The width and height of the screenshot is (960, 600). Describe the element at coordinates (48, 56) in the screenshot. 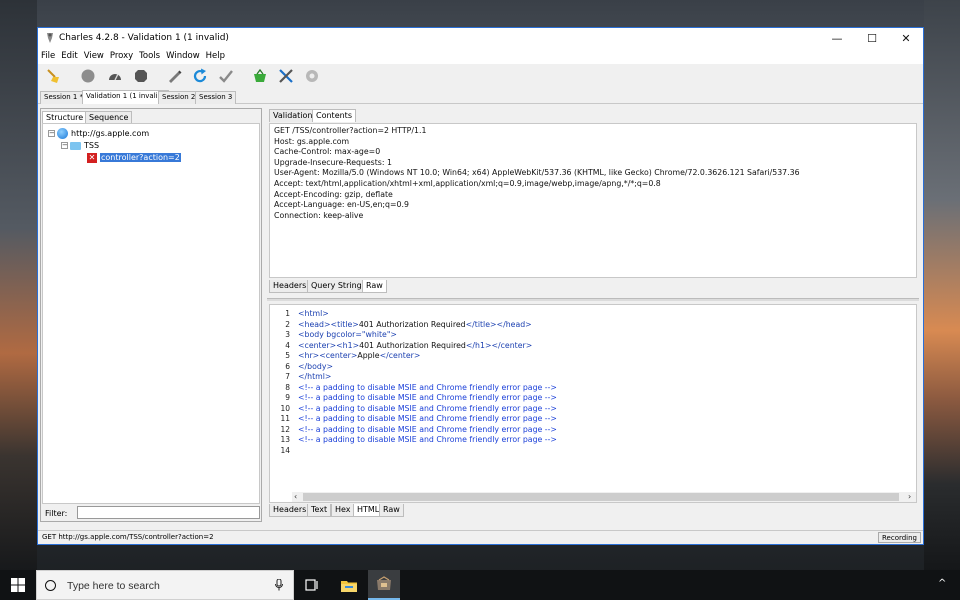

I see `menu-file: File` at that location.